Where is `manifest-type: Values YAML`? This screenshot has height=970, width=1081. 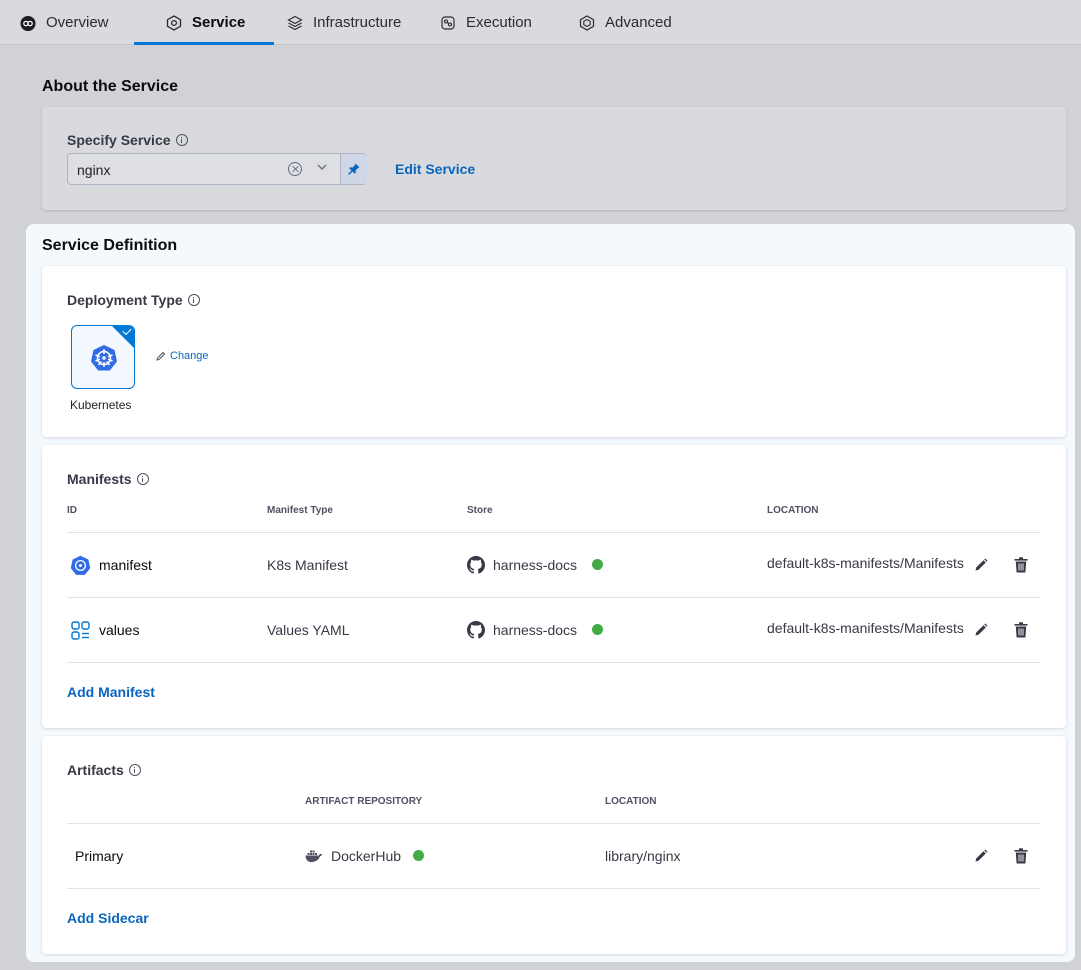
manifest-type: Values YAML is located at coordinates (308, 630).